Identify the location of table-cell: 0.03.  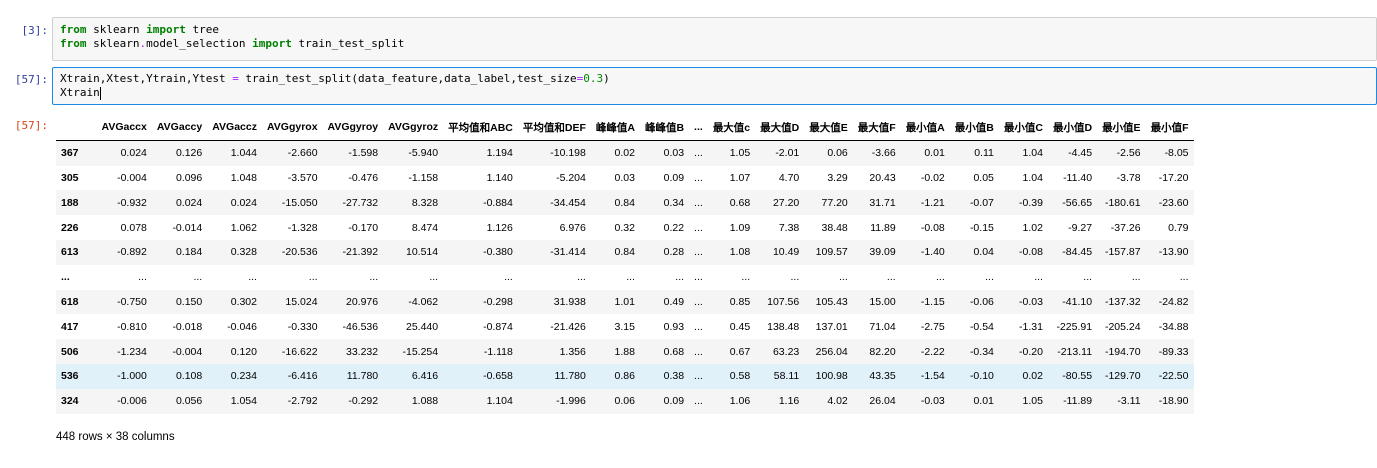
(674, 153).